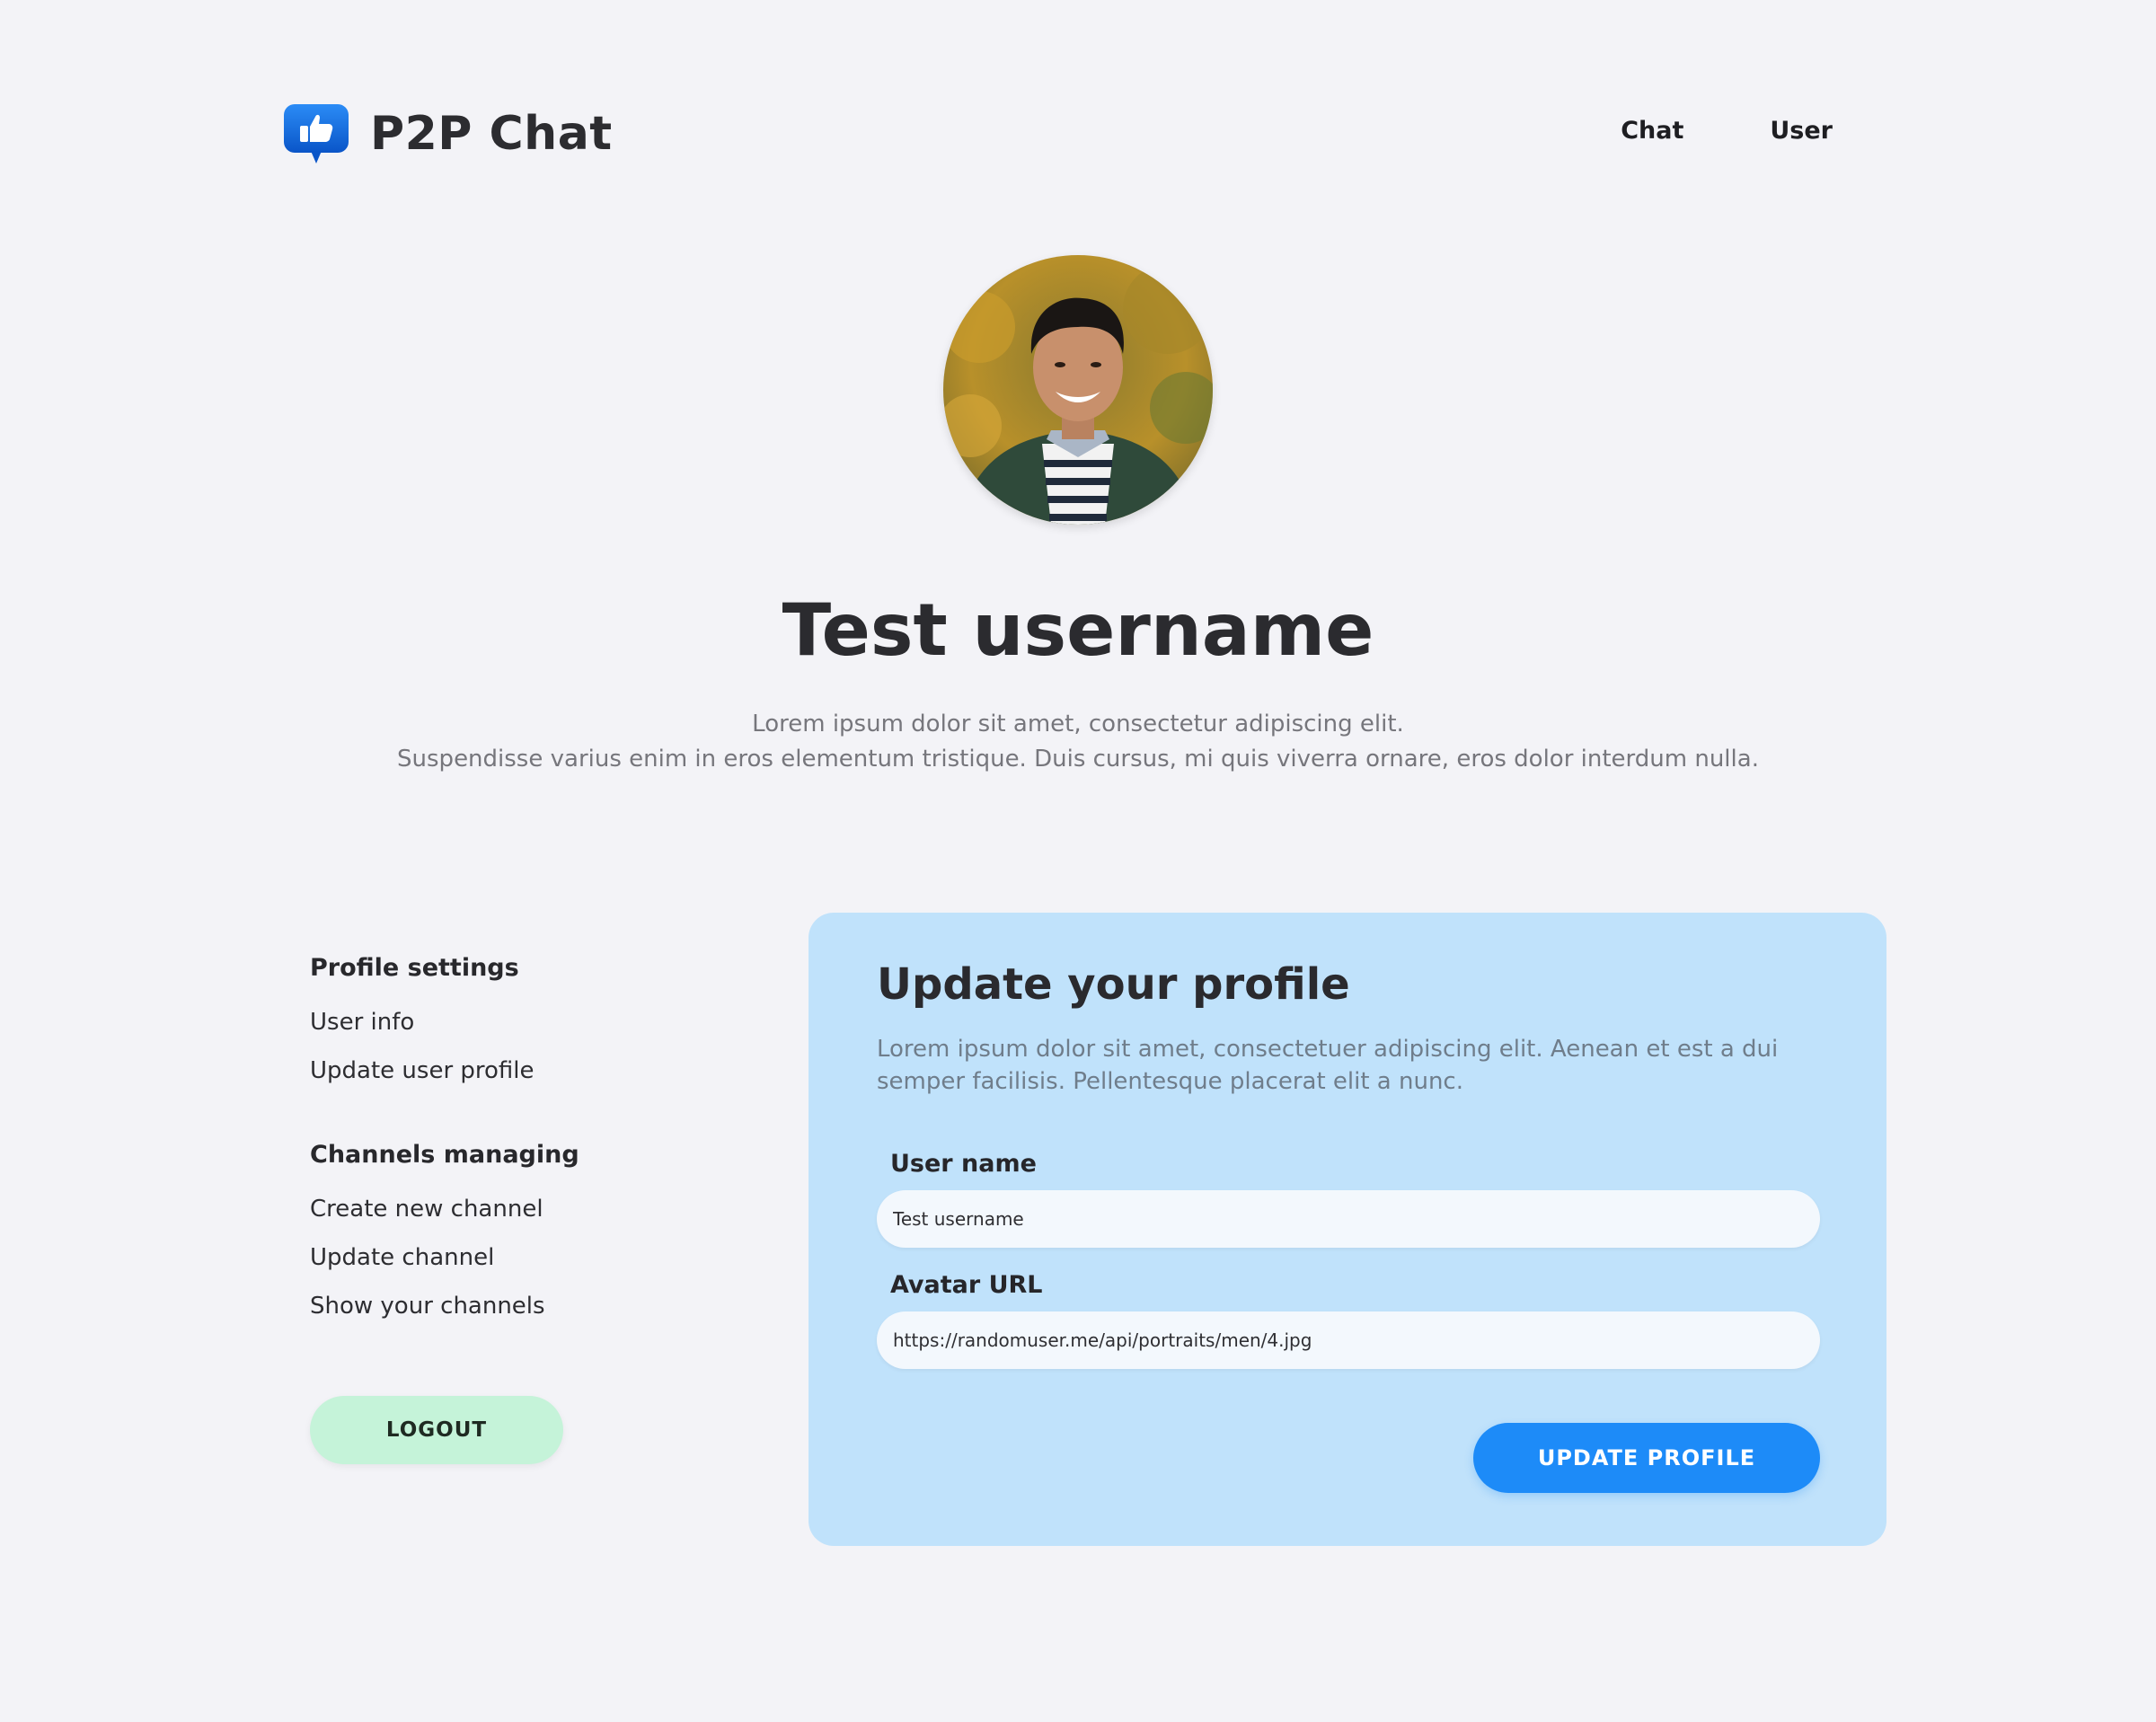  I want to click on logout-button: LOGOUT, so click(436, 1430).